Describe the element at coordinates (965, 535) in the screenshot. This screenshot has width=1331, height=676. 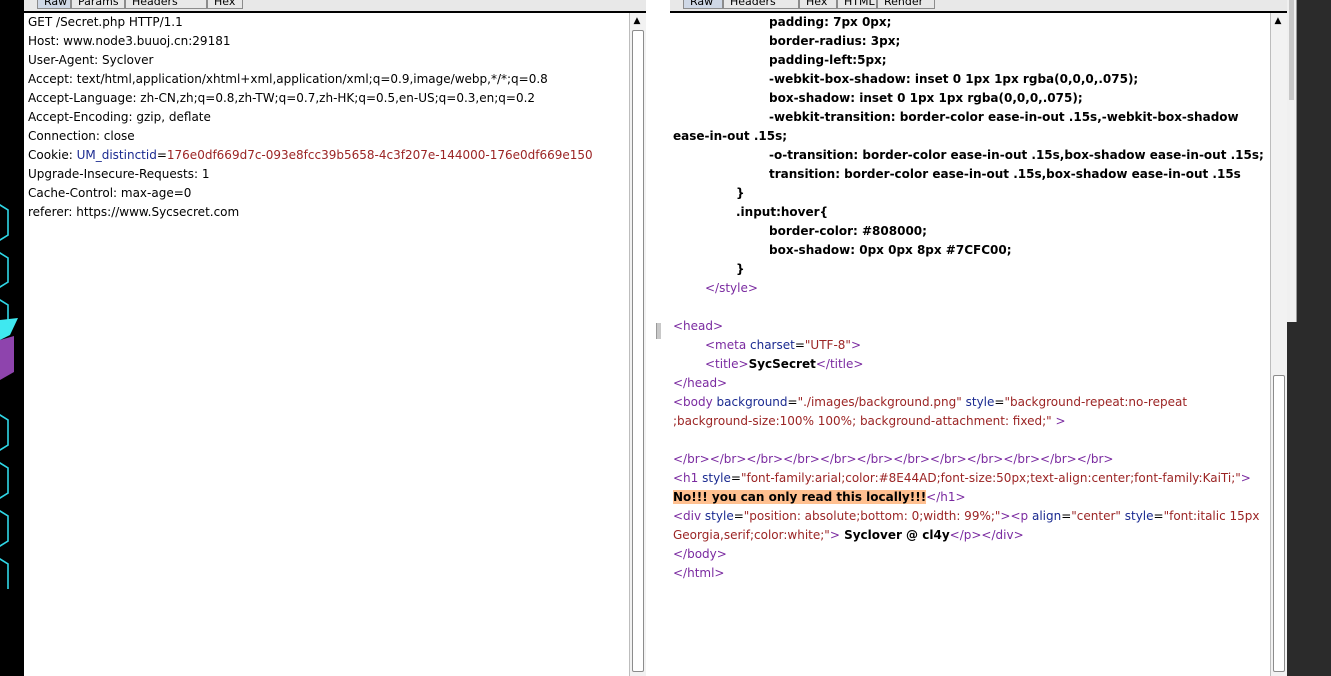
I see `p-close-tag: </p>` at that location.